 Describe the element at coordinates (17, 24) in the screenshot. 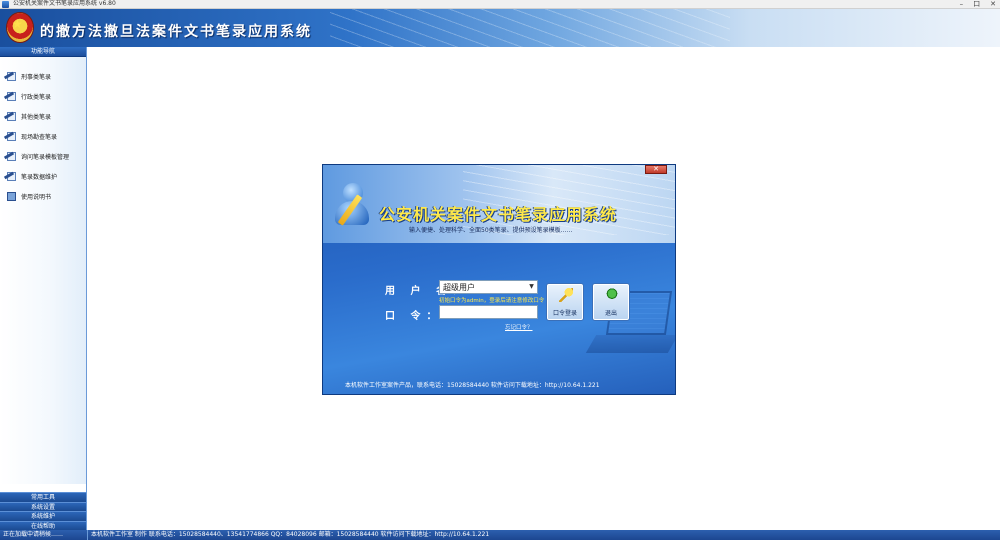

I see `emblem-star-icon: ★` at that location.